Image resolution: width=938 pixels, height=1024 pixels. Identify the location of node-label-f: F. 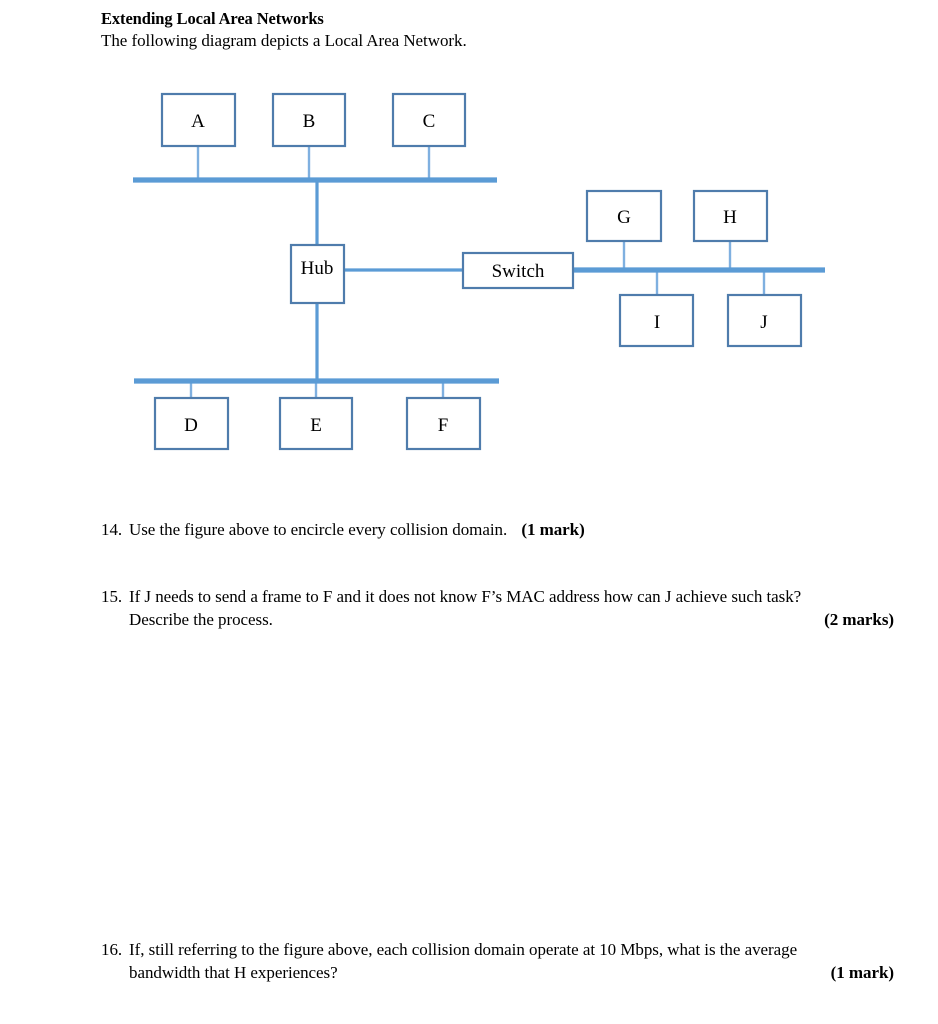
(443, 425).